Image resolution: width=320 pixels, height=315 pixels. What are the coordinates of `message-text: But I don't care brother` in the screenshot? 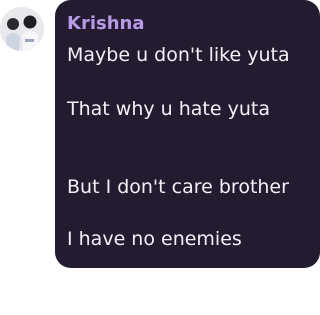 It's located at (178, 187).